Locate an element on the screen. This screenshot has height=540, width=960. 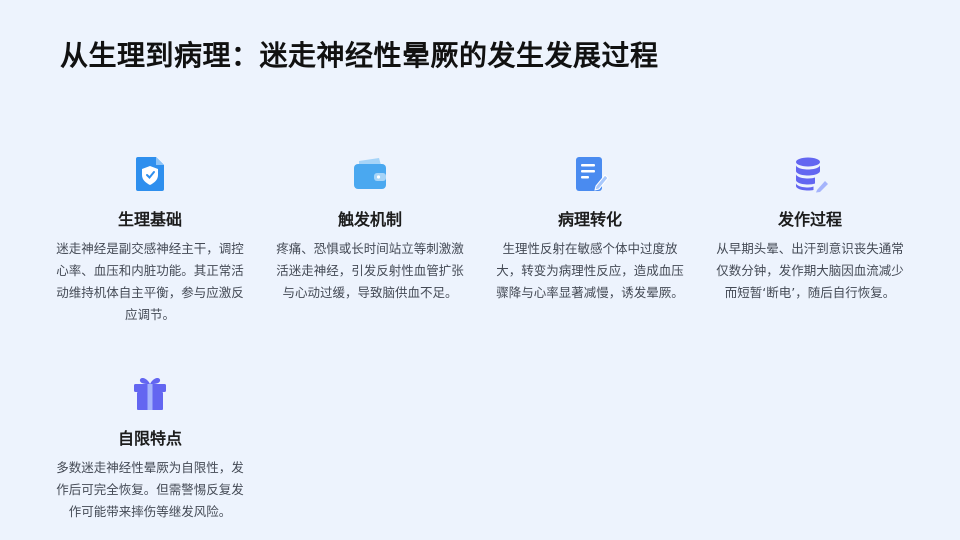
document-edit-icon is located at coordinates (592, 174).